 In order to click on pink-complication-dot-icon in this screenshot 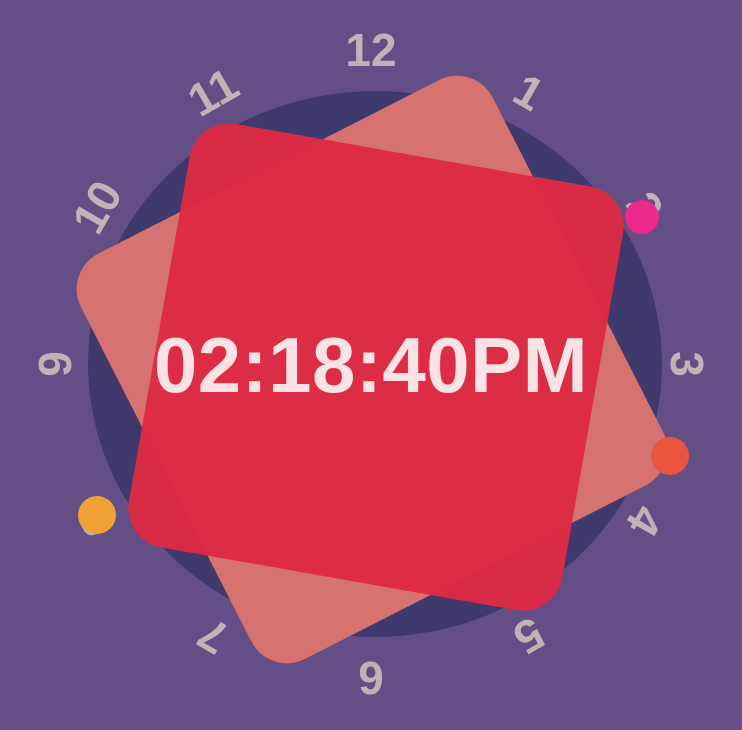, I will do `click(642, 217)`.